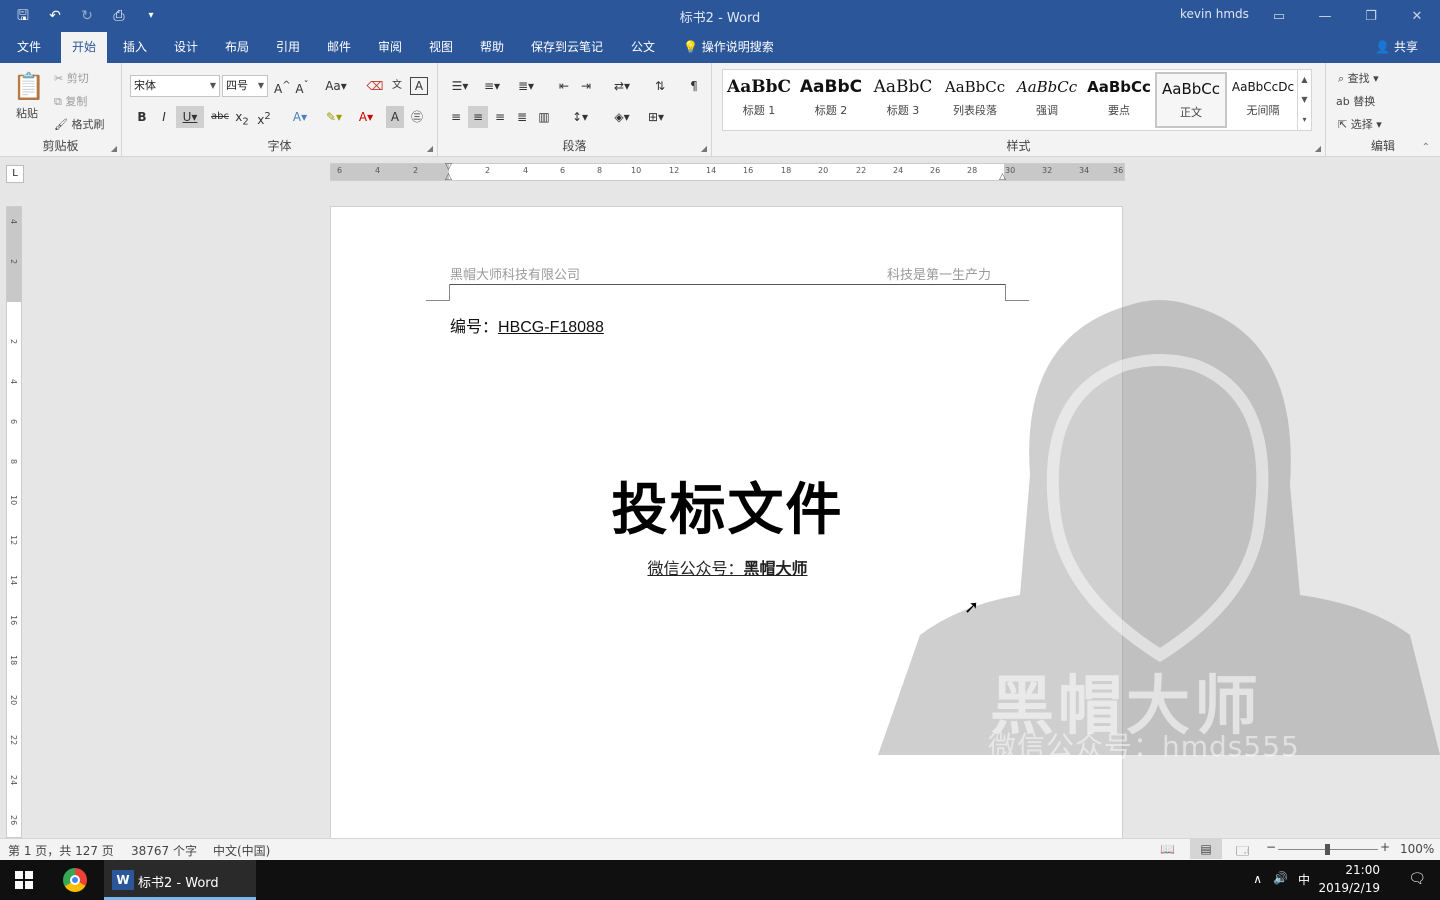 The image size is (1440, 900). Describe the element at coordinates (726, 505) in the screenshot. I see `document-title: 投标文件` at that location.